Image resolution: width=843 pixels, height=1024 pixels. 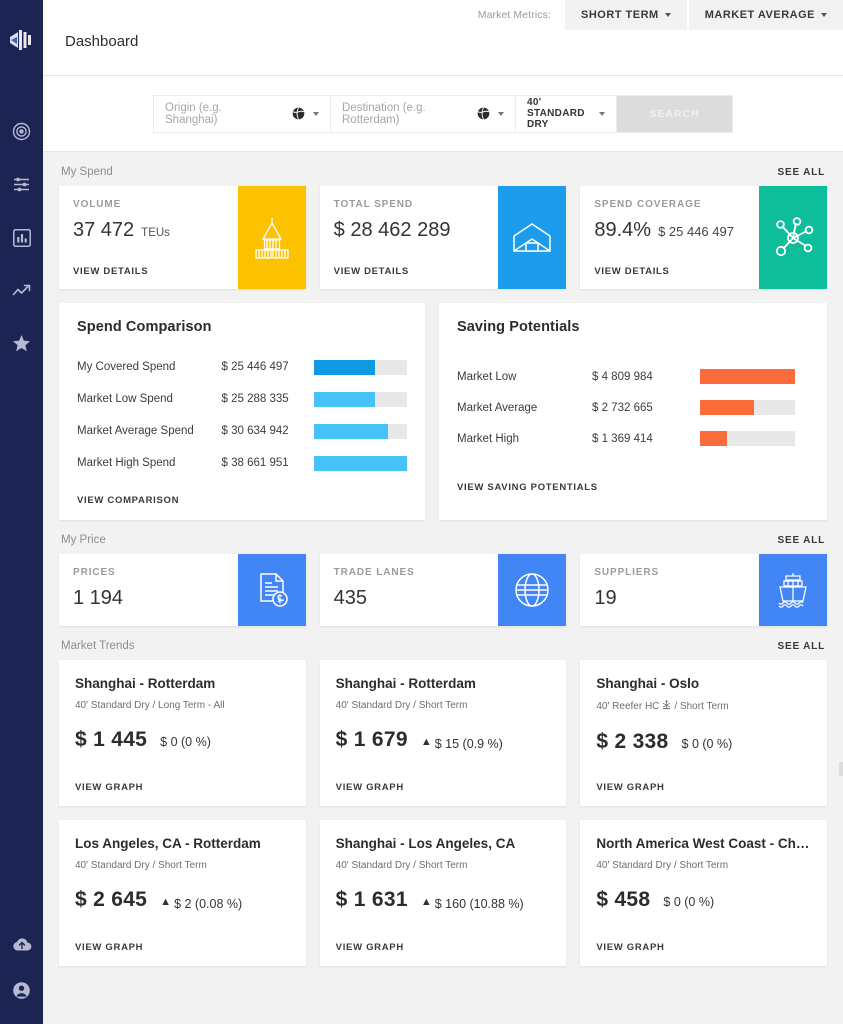 I want to click on market-trends-title: Market Trends, so click(x=98, y=646).